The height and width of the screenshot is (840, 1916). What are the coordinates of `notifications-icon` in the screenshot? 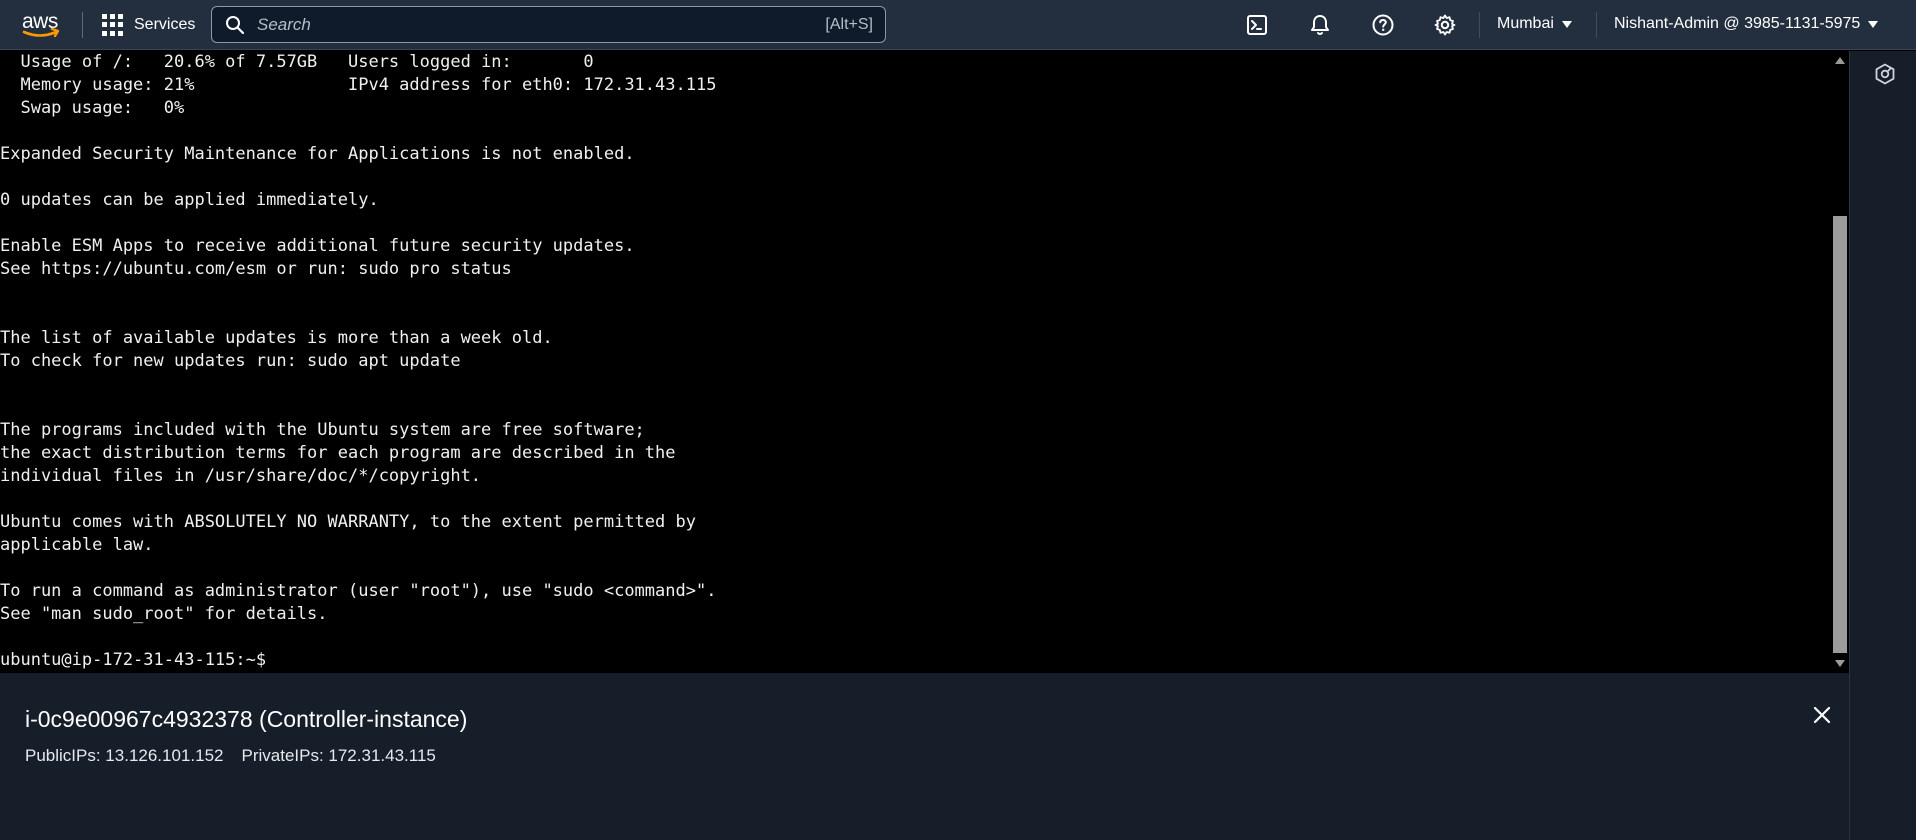 It's located at (1320, 25).